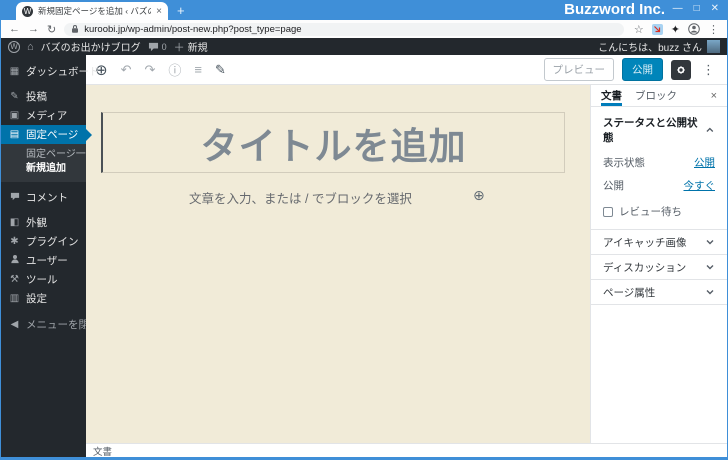 This screenshot has height=460, width=728. Describe the element at coordinates (198, 46) in the screenshot. I see `admin-bar-new-label: 新規` at that location.